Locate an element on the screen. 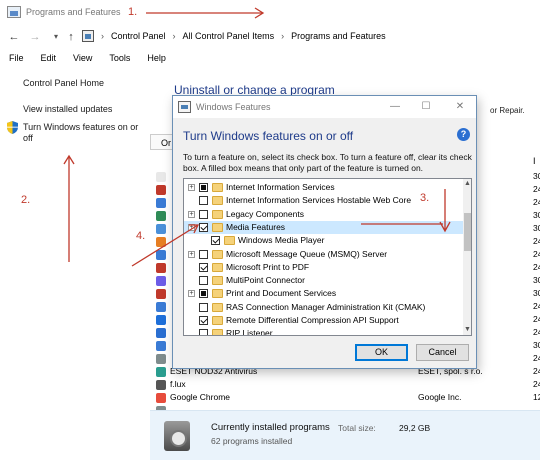 The width and height of the screenshot is (540, 460). feature-row: RIP Listener is located at coordinates (323, 331).